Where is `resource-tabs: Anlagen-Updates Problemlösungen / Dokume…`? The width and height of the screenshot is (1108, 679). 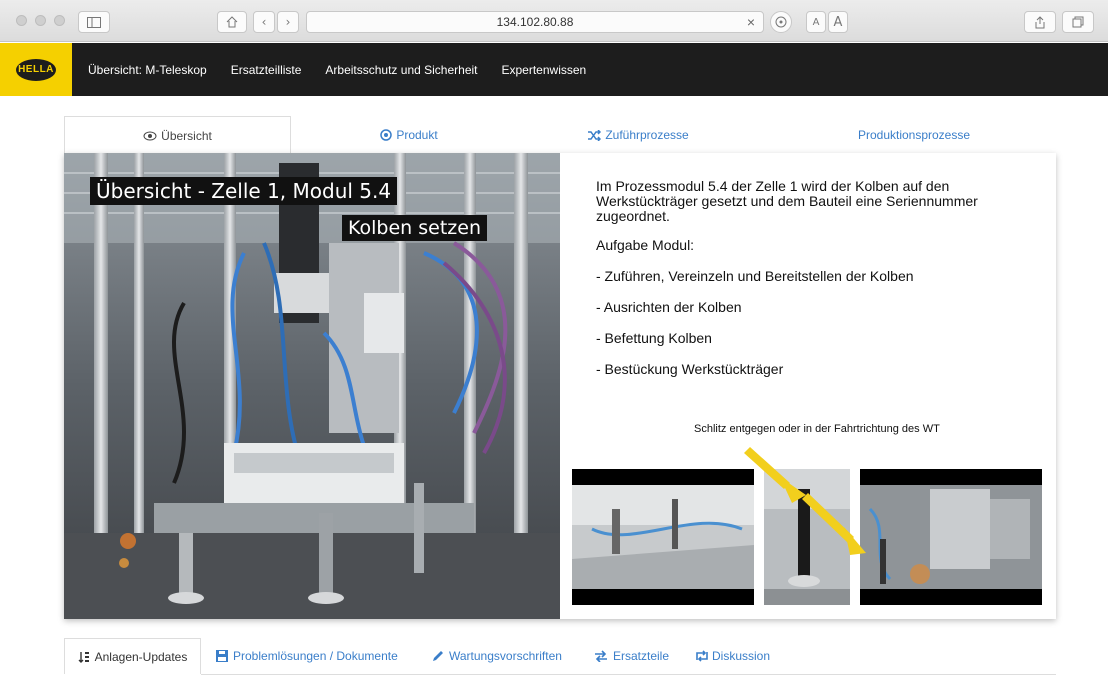 resource-tabs: Anlagen-Updates Problemlösungen / Dokume… is located at coordinates (560, 656).